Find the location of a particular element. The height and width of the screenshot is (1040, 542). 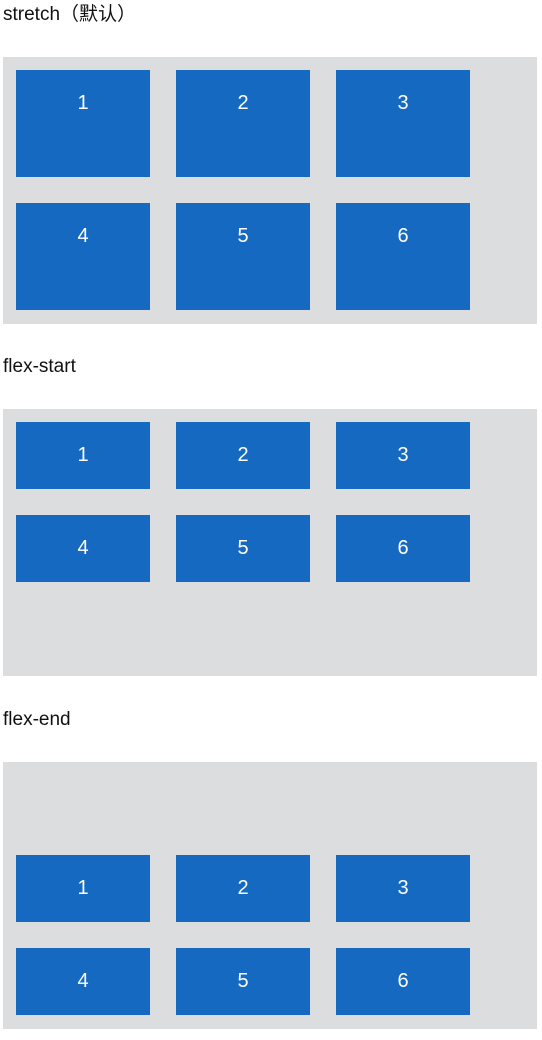

section-title-flex-end: flex-end is located at coordinates (37, 719).